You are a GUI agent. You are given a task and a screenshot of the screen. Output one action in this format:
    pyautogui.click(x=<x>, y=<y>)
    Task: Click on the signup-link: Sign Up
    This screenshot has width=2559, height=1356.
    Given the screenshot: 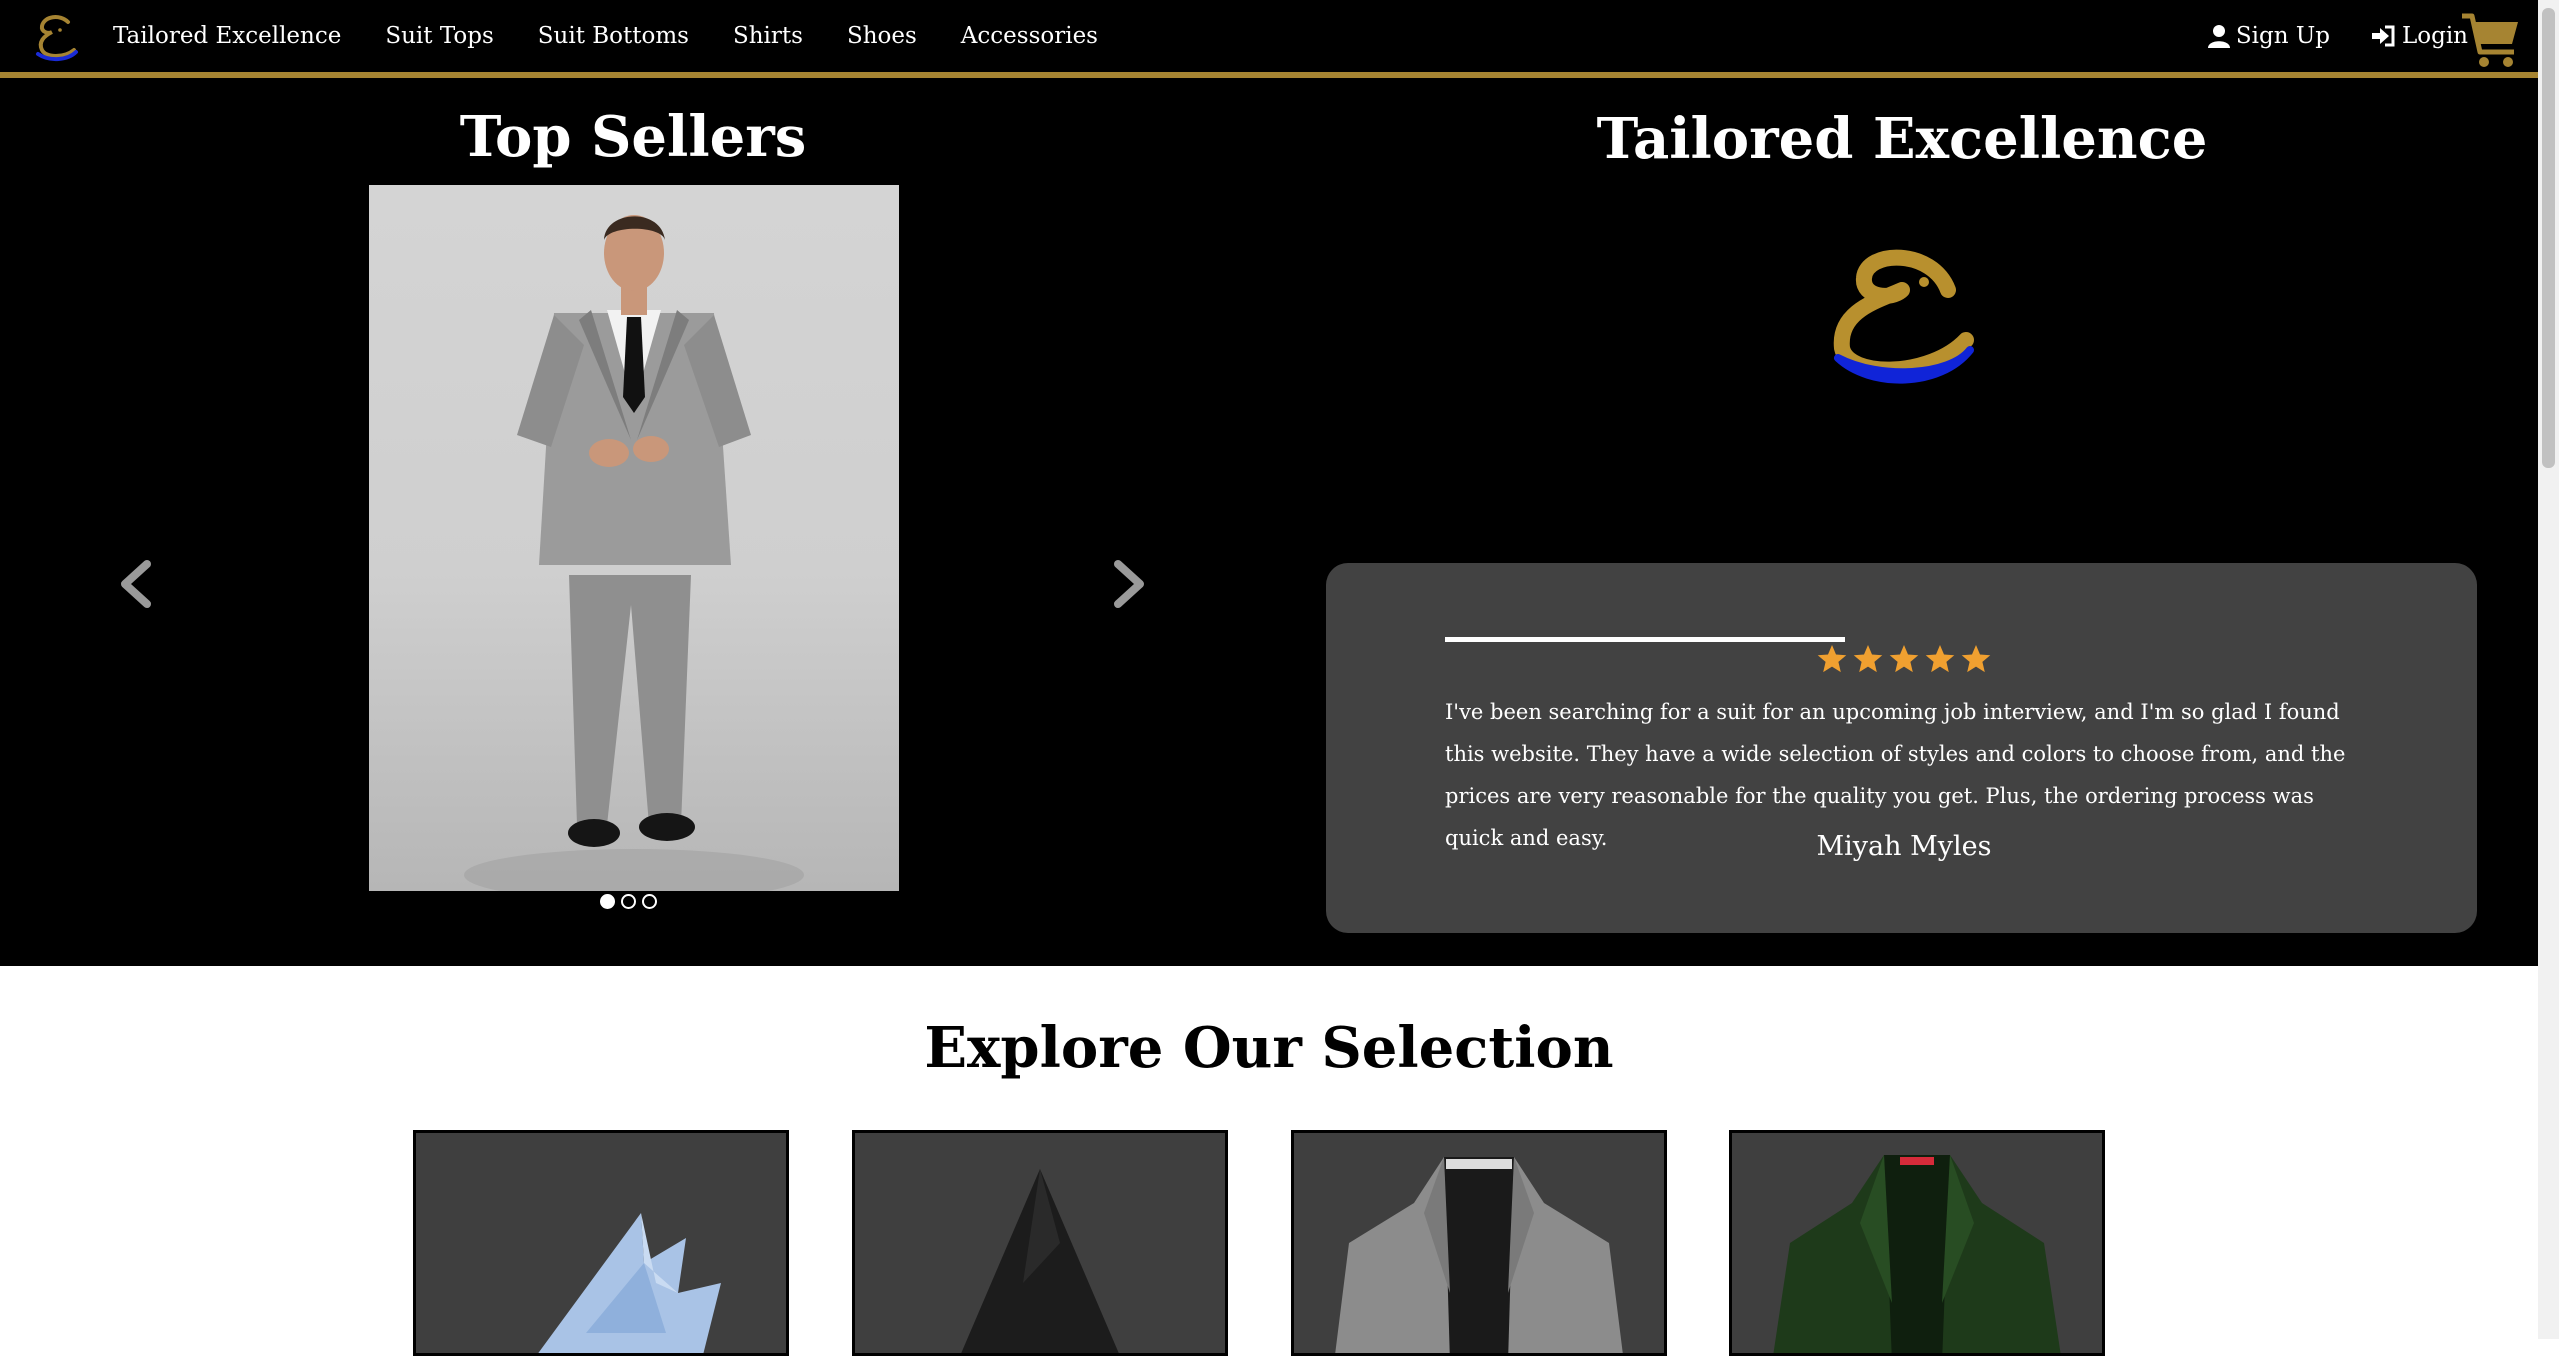 What is the action you would take?
    pyautogui.click(x=2268, y=36)
    